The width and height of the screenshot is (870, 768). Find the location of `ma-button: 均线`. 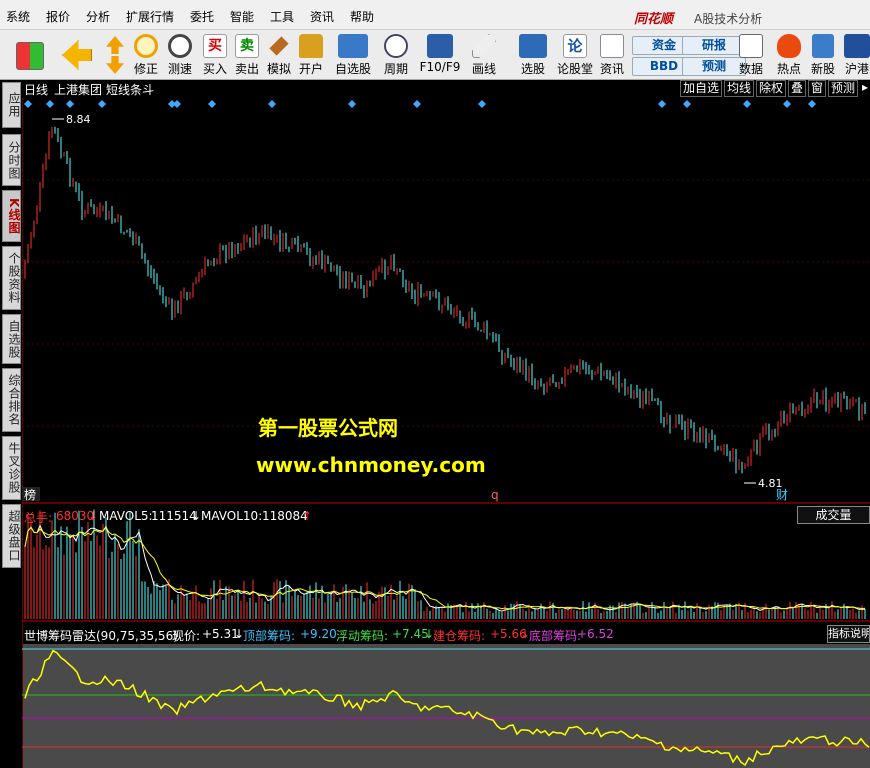

ma-button: 均线 is located at coordinates (739, 88).